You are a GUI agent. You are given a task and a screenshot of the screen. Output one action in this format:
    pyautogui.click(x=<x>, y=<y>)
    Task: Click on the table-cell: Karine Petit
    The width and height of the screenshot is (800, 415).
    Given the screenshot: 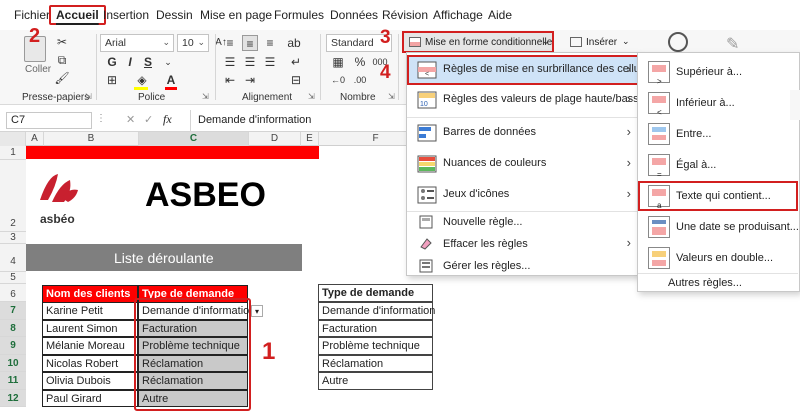 What is the action you would take?
    pyautogui.click(x=90, y=311)
    